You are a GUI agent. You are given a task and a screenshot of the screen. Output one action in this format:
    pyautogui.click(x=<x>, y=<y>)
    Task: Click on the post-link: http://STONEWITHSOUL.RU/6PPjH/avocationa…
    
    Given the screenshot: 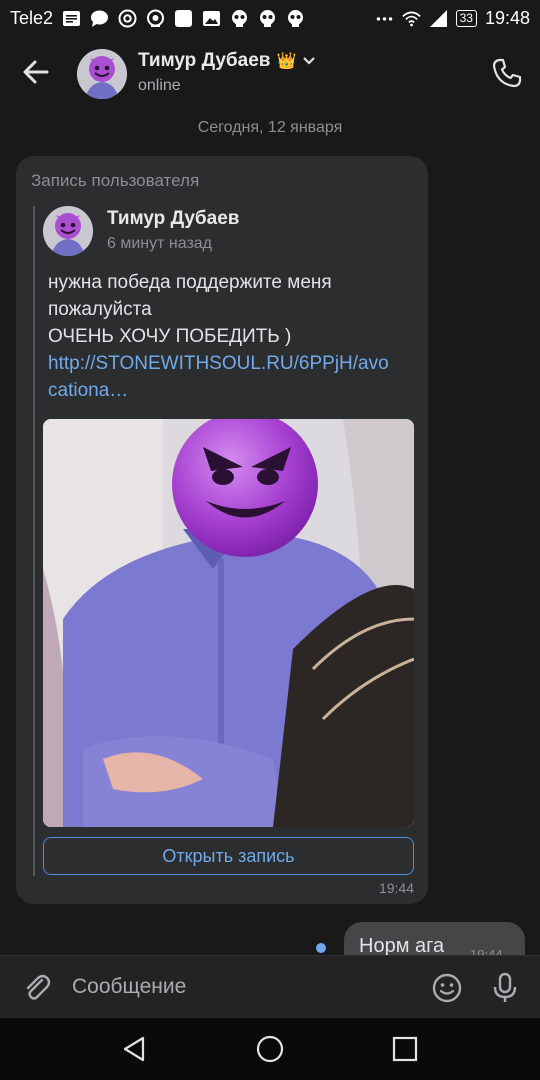 What is the action you would take?
    pyautogui.click(x=220, y=377)
    